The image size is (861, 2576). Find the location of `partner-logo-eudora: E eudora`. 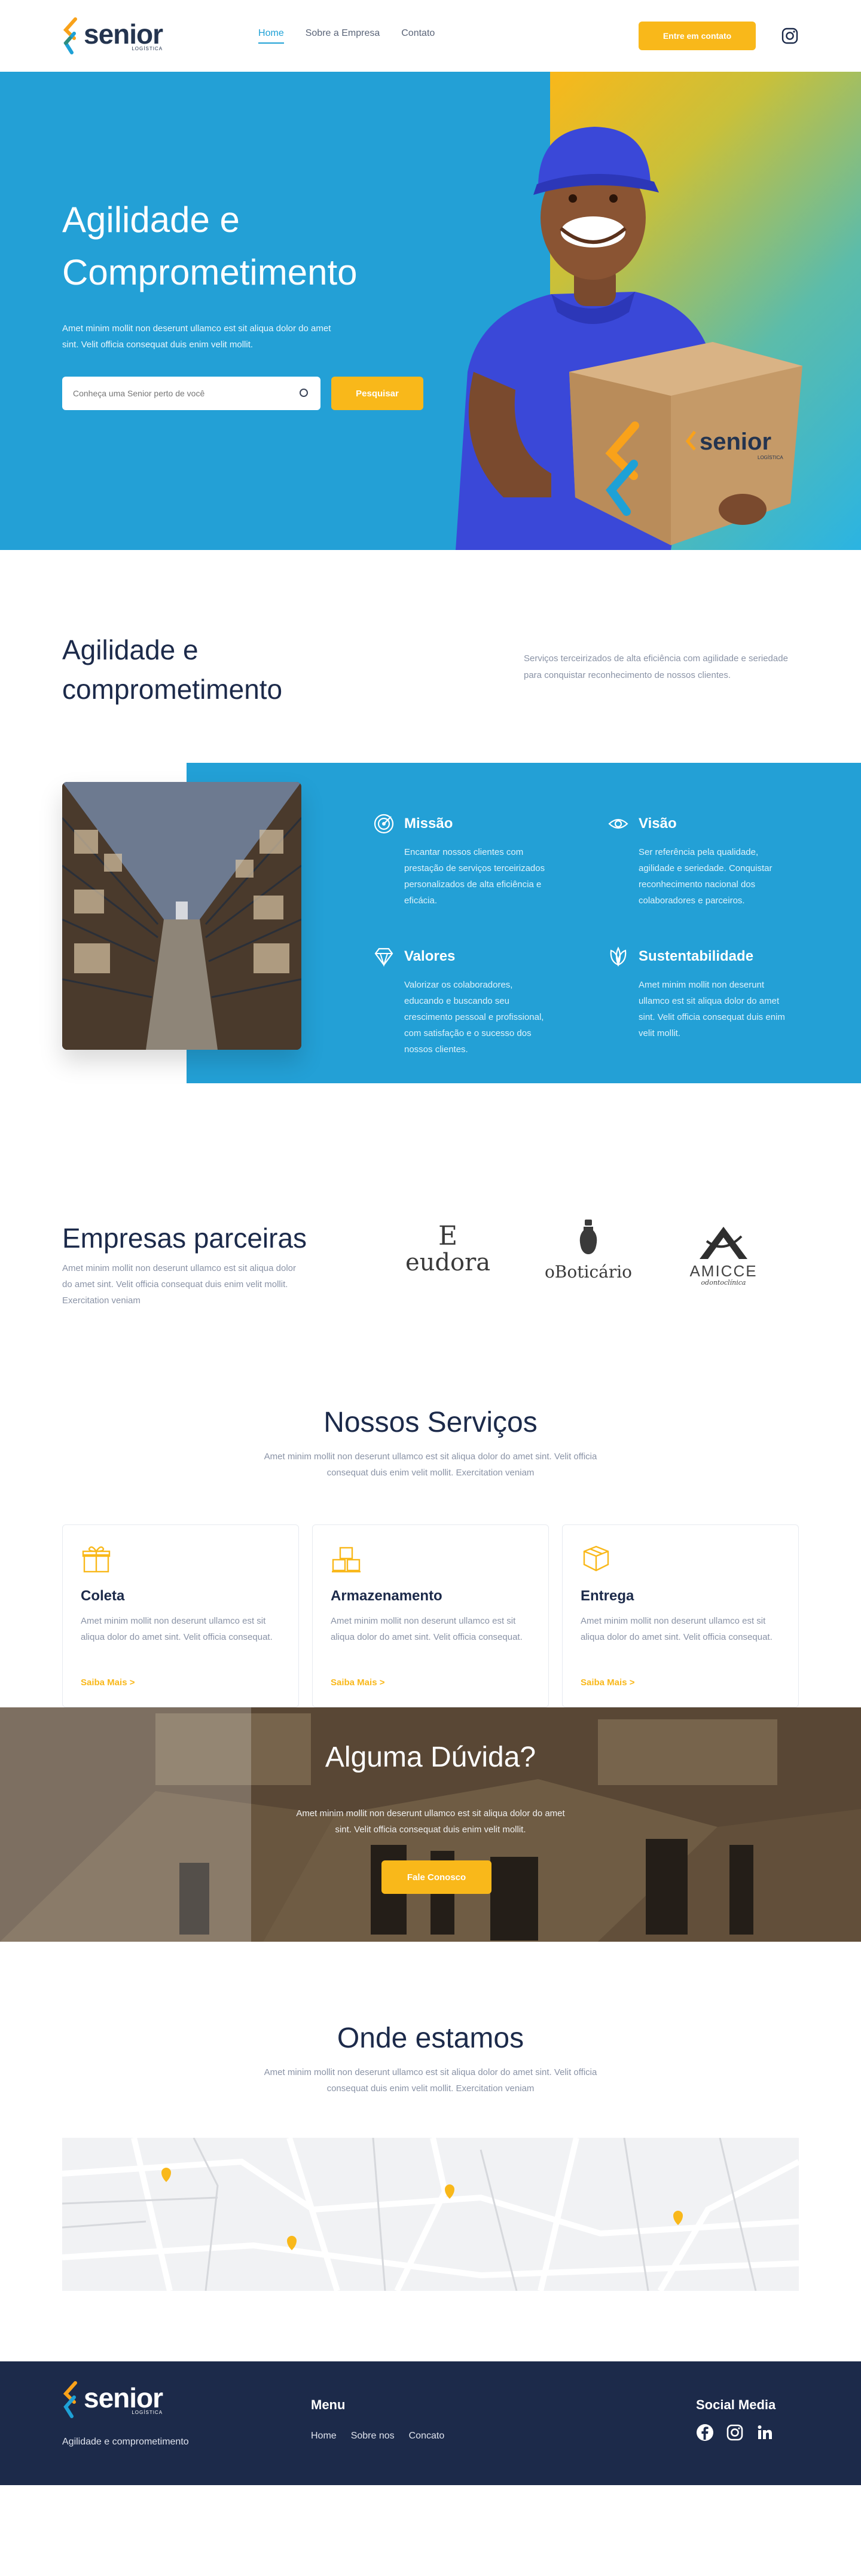

partner-logo-eudora: E eudora is located at coordinates (448, 1249).